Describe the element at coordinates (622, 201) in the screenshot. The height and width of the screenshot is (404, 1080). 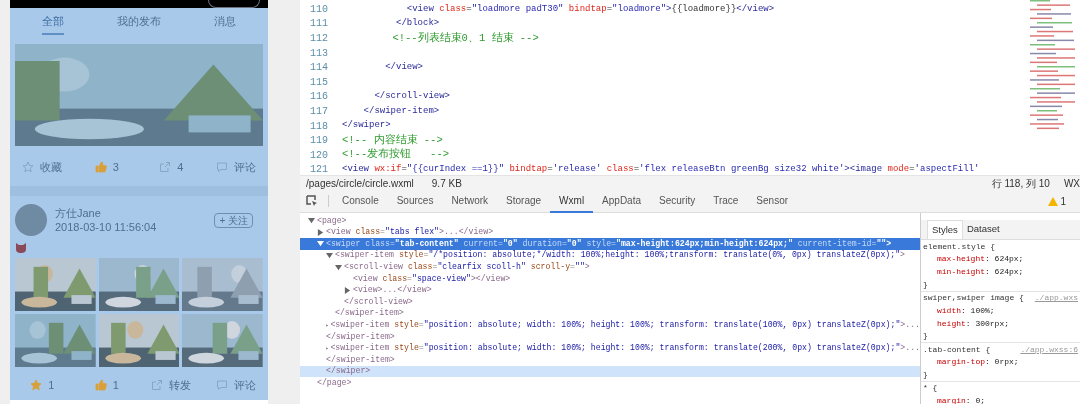
I see `devtools-tab: AppData` at that location.